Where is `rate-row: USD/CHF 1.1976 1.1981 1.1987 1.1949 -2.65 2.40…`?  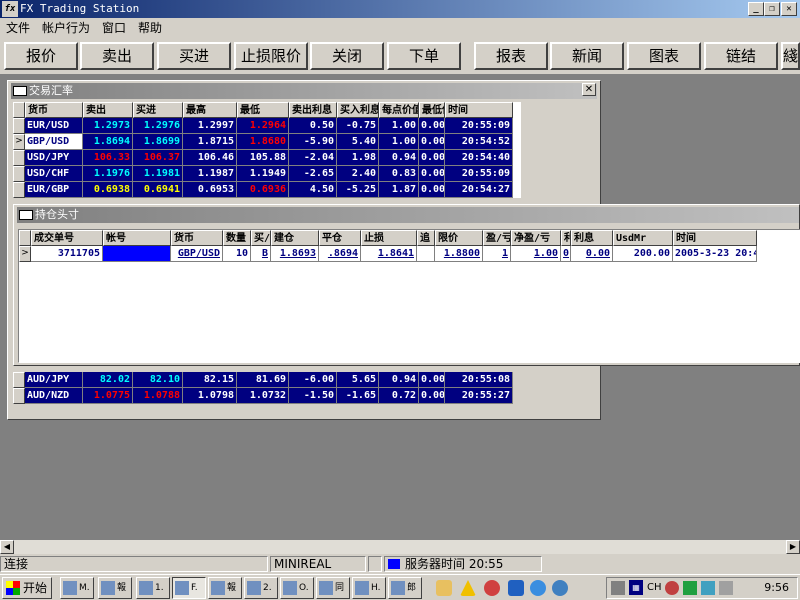
rate-row: USD/CHF 1.1976 1.1981 1.1987 1.1949 -2.65 2.40… is located at coordinates (267, 174).